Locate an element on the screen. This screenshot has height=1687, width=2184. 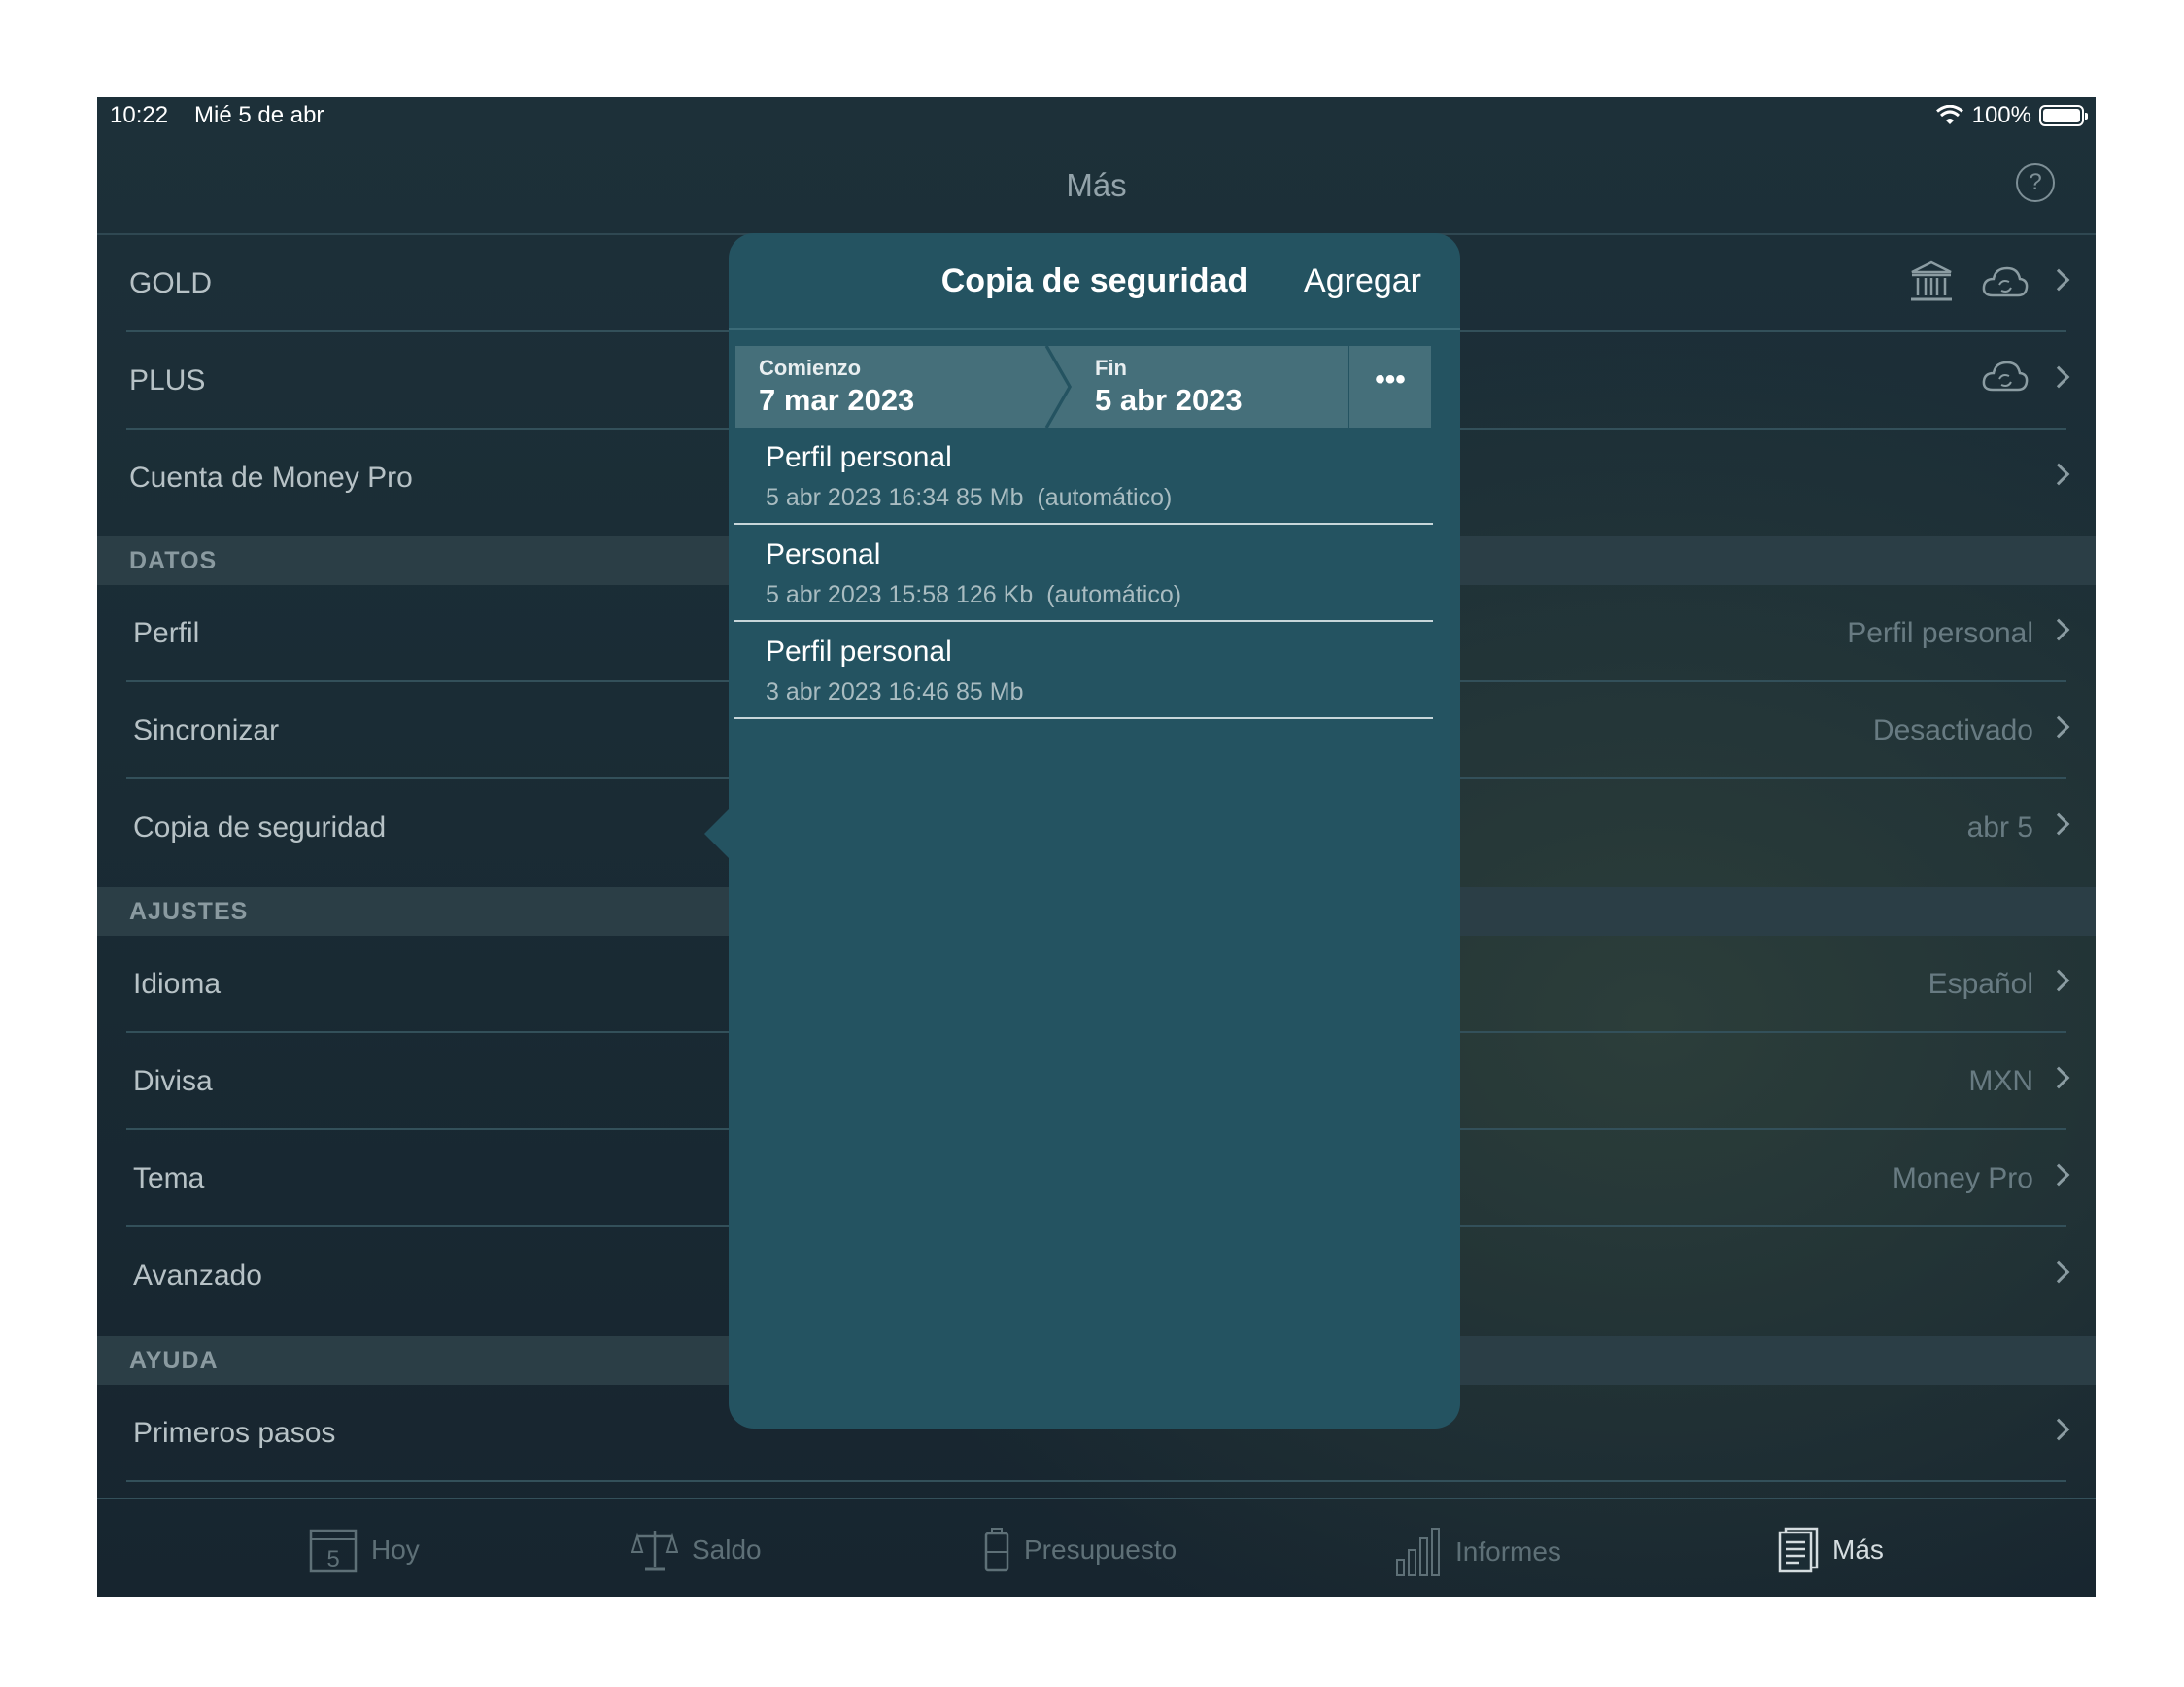
backup-name: Personal is located at coordinates (823, 554).